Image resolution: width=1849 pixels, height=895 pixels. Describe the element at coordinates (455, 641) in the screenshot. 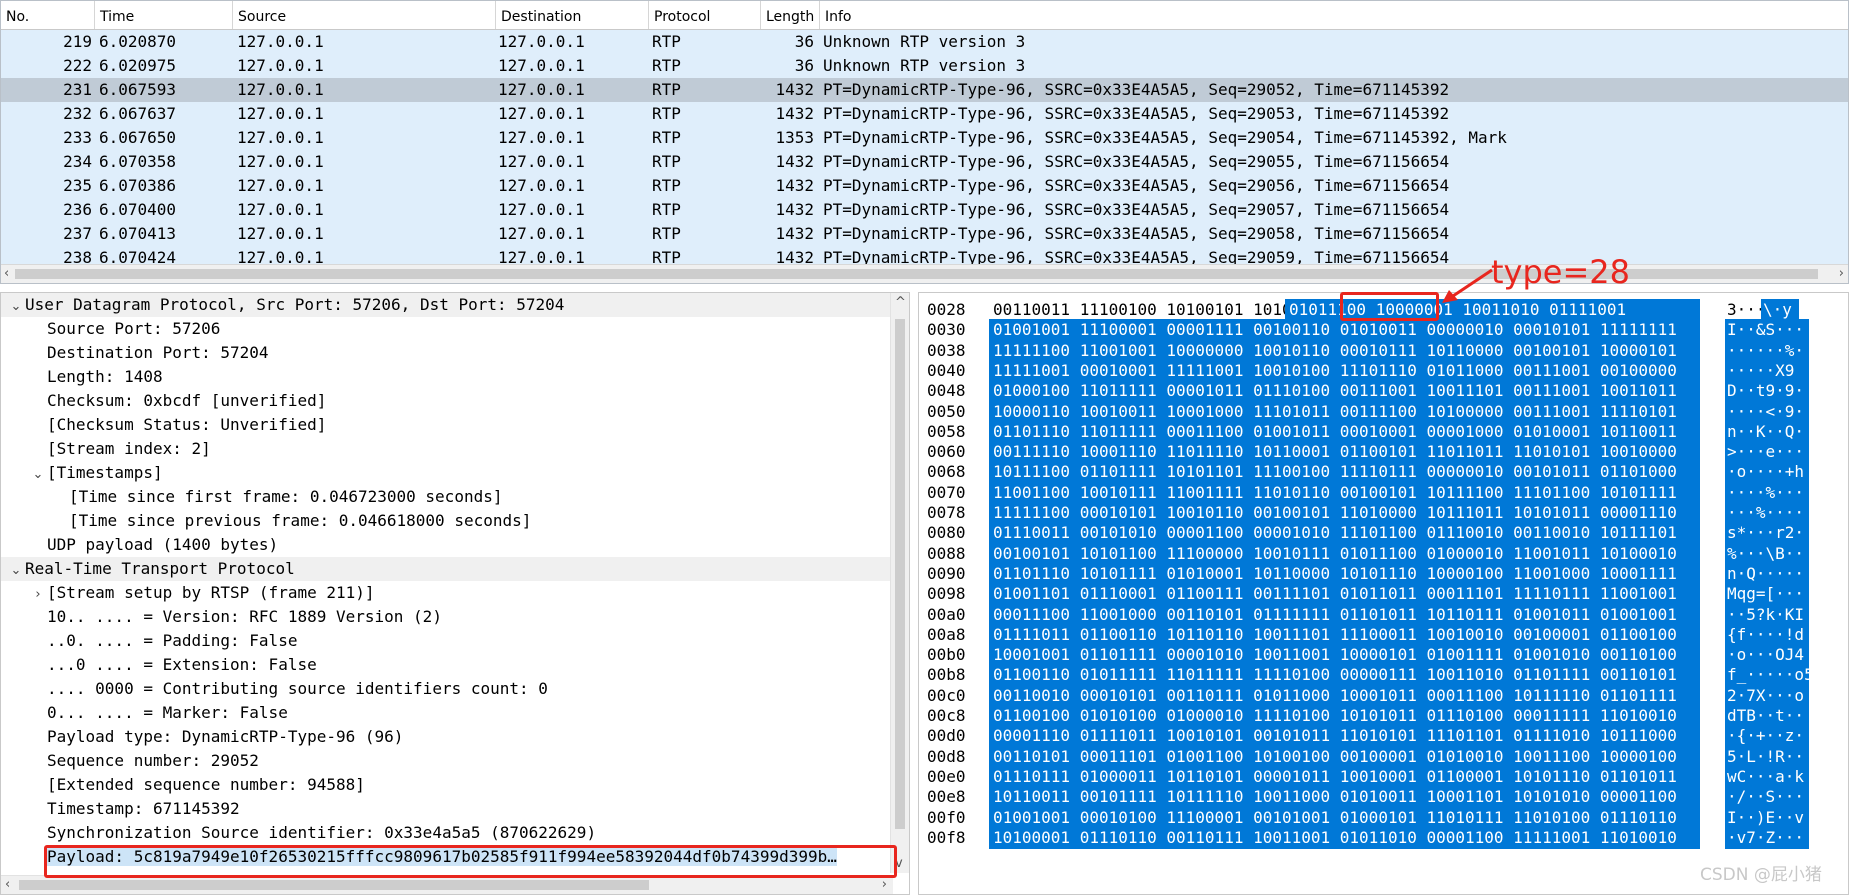

I see `detail-tree-item: ..0. .... = Padding: False` at that location.